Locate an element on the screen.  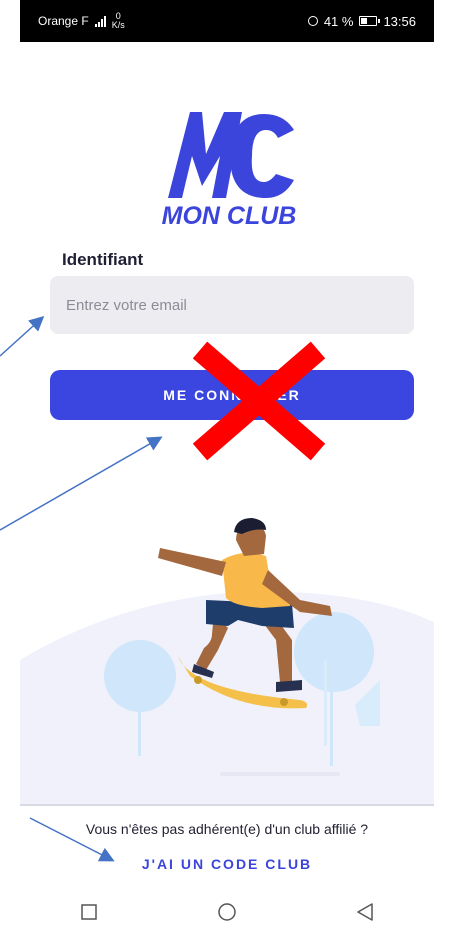
alarm-icon is located at coordinates (312, 21).